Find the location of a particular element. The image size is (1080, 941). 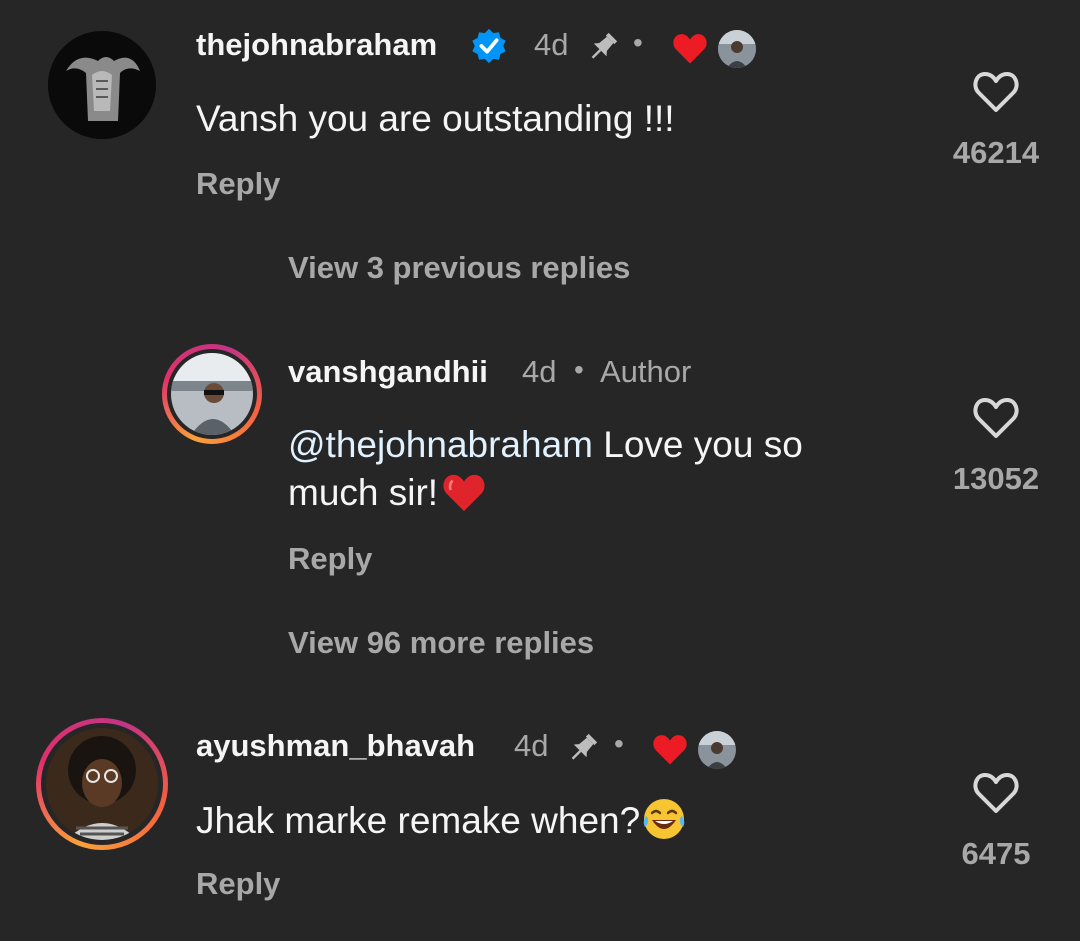

like-count: 46214 is located at coordinates (996, 152).